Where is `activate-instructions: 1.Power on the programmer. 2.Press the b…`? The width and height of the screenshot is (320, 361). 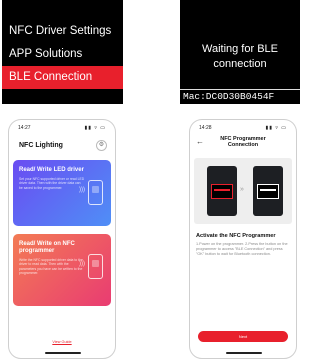 activate-instructions: 1.Power on the programmer. 2.Press the b… is located at coordinates (242, 249).